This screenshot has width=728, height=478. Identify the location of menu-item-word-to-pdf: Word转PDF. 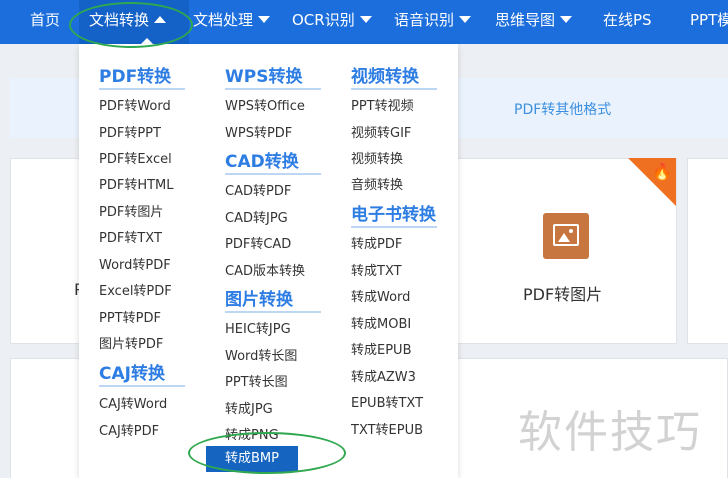
(135, 263).